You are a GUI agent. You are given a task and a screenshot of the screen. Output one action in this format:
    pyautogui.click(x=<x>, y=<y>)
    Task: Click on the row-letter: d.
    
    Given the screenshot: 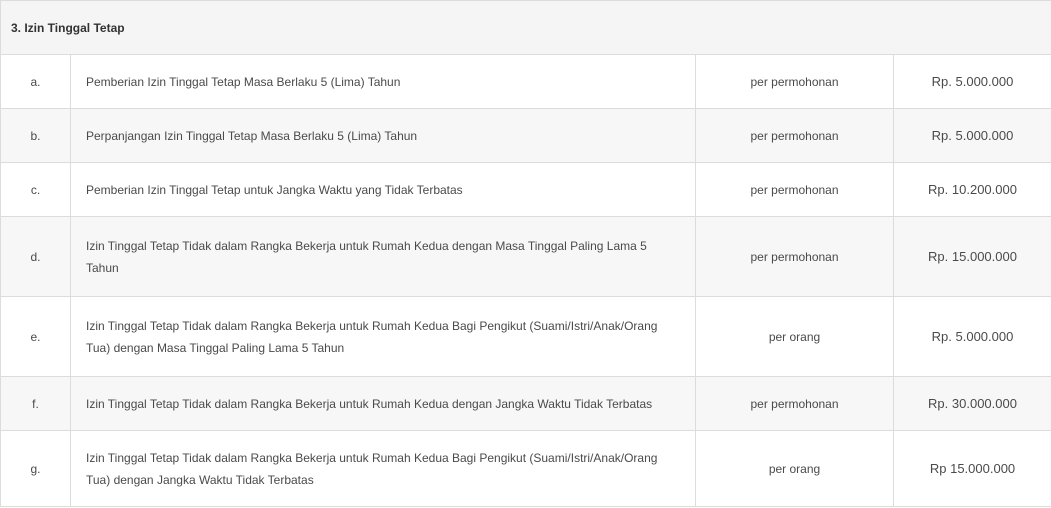 What is the action you would take?
    pyautogui.click(x=35, y=256)
    